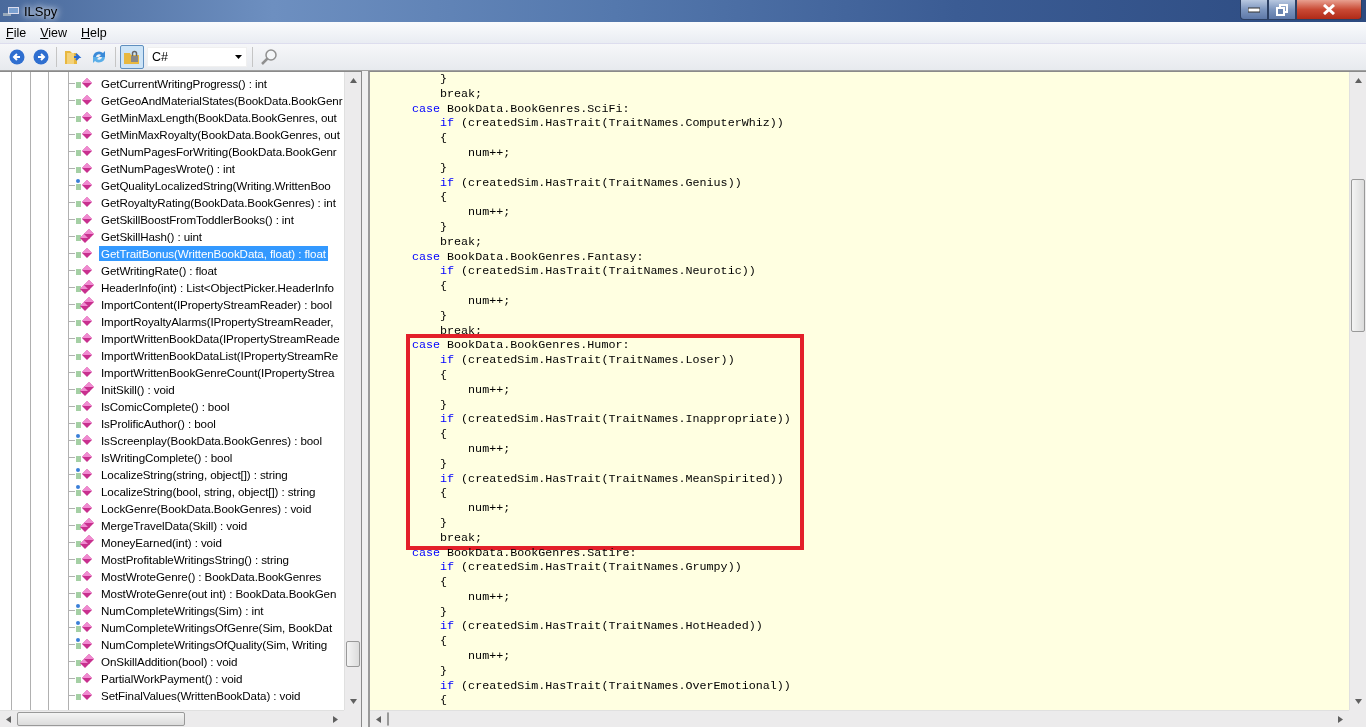 The height and width of the screenshot is (727, 1366). I want to click on menu-item: File, so click(16, 32).